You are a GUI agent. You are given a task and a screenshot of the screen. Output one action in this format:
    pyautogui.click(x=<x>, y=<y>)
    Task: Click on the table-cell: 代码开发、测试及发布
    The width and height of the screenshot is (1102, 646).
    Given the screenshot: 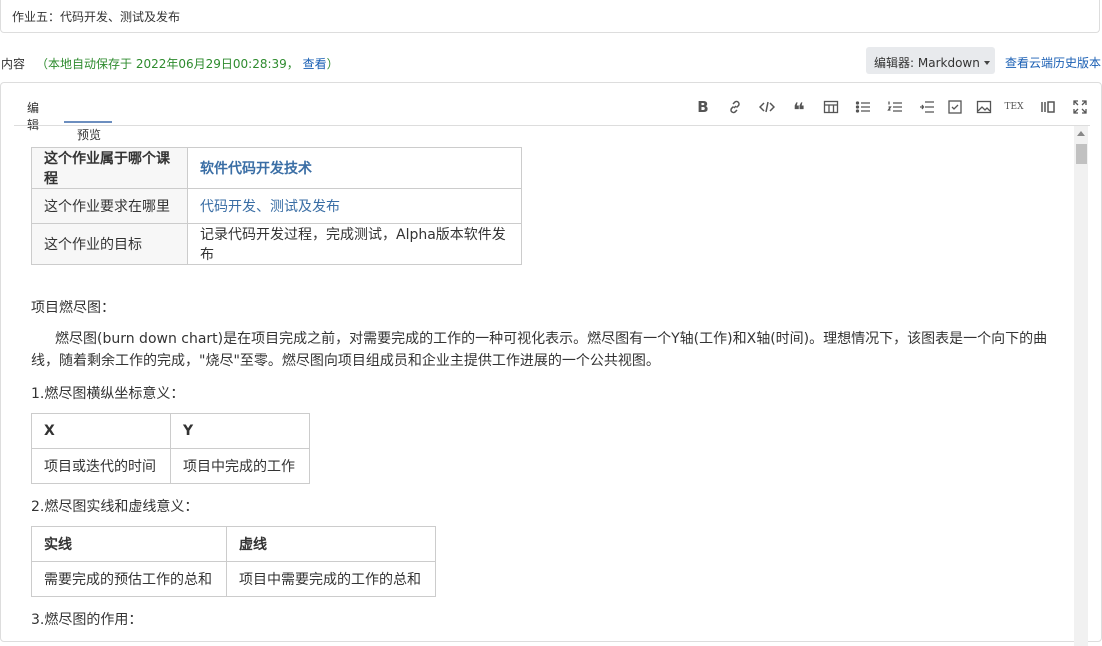 What is the action you would take?
    pyautogui.click(x=354, y=206)
    